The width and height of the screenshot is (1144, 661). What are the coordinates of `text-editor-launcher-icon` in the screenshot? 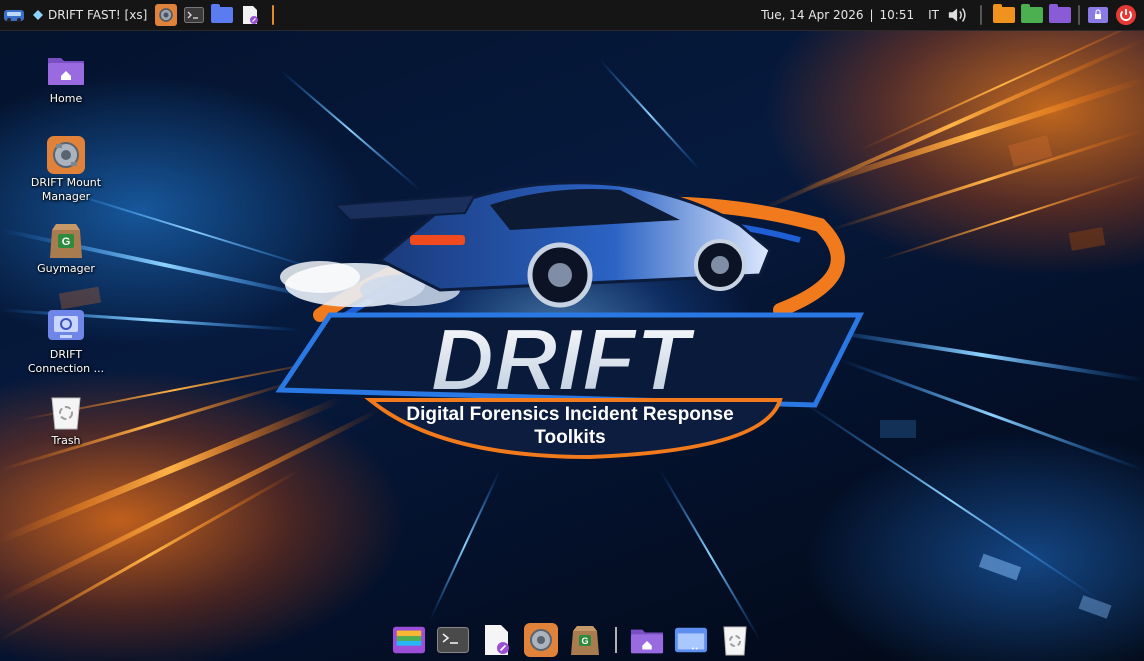 It's located at (250, 15).